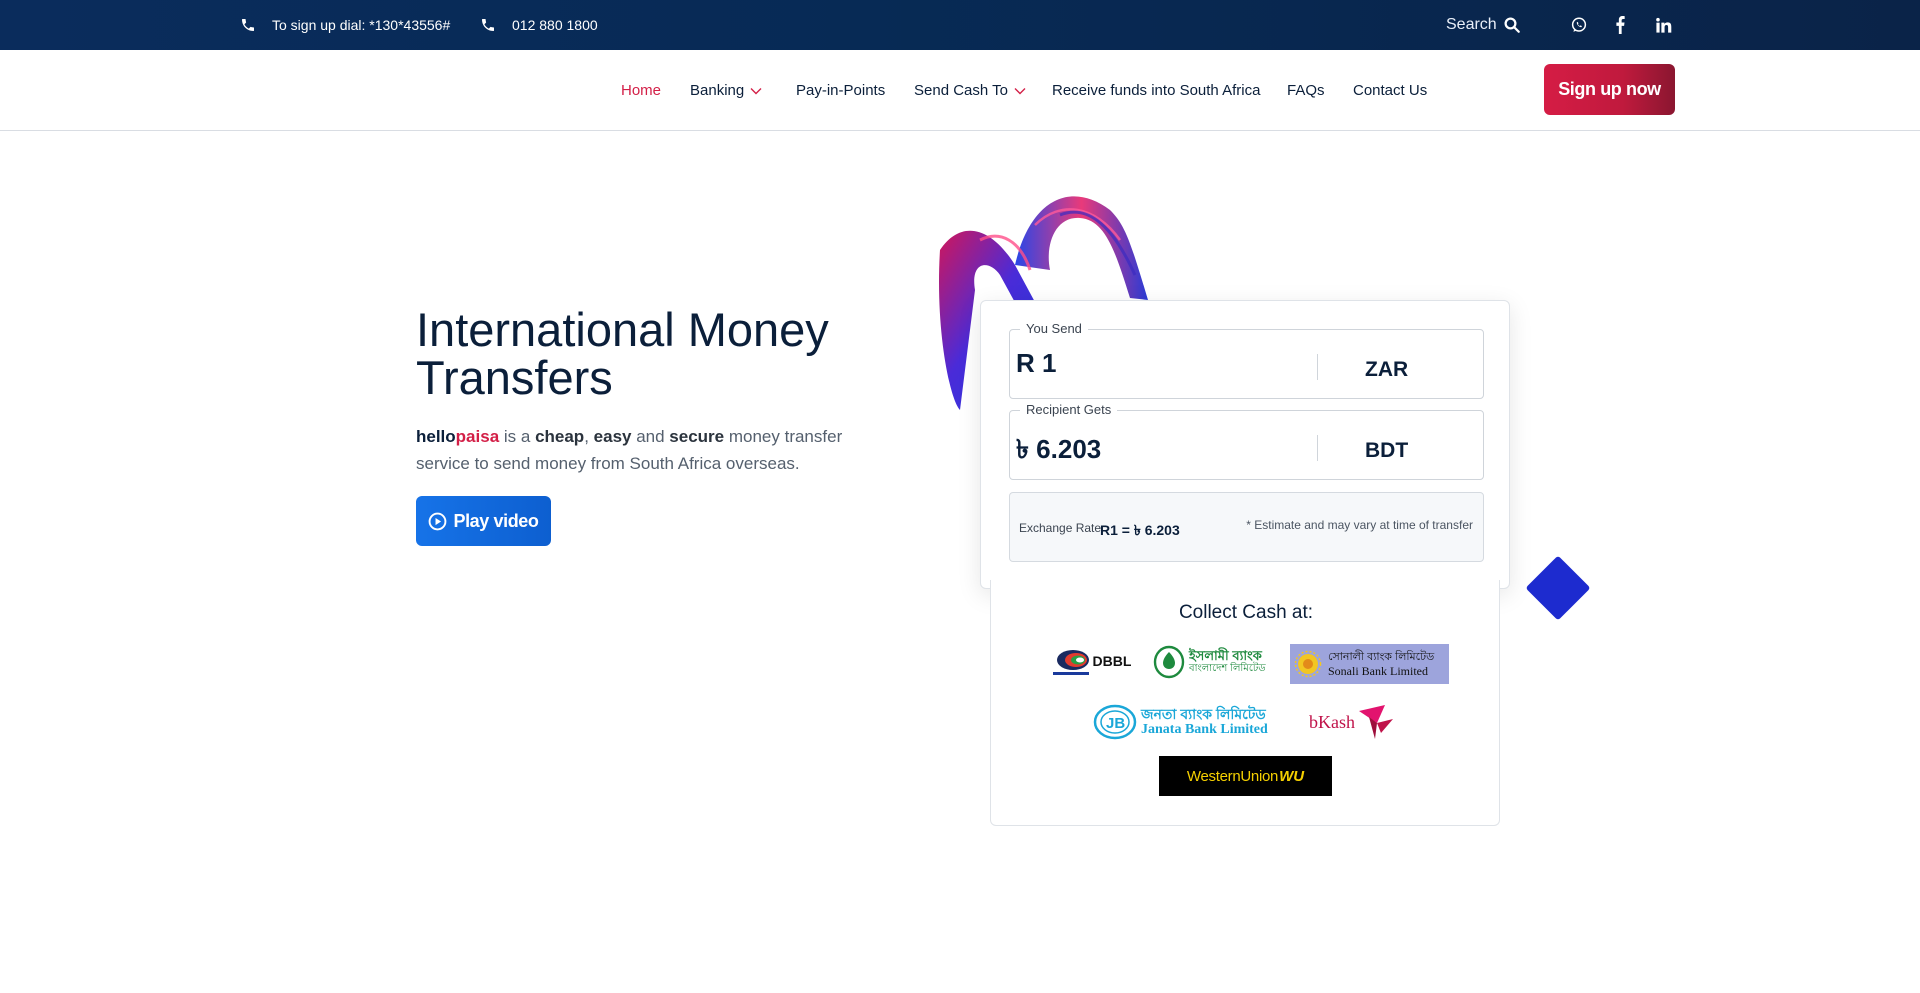  I want to click on exchange-rate-label: Exchange Rate, so click(1060, 528).